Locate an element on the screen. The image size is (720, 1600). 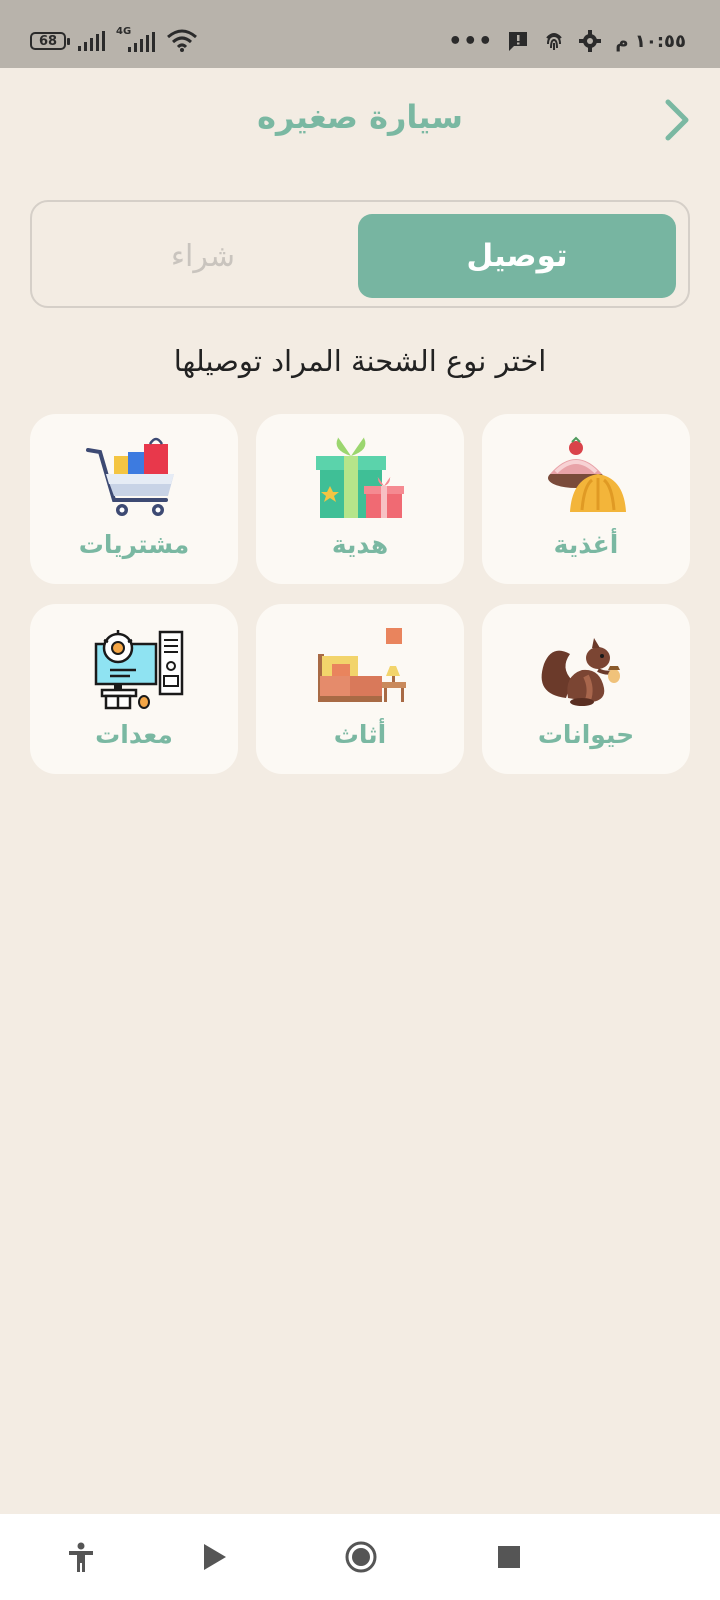
app-header: سيارة صغيره is located at coordinates (360, 118).